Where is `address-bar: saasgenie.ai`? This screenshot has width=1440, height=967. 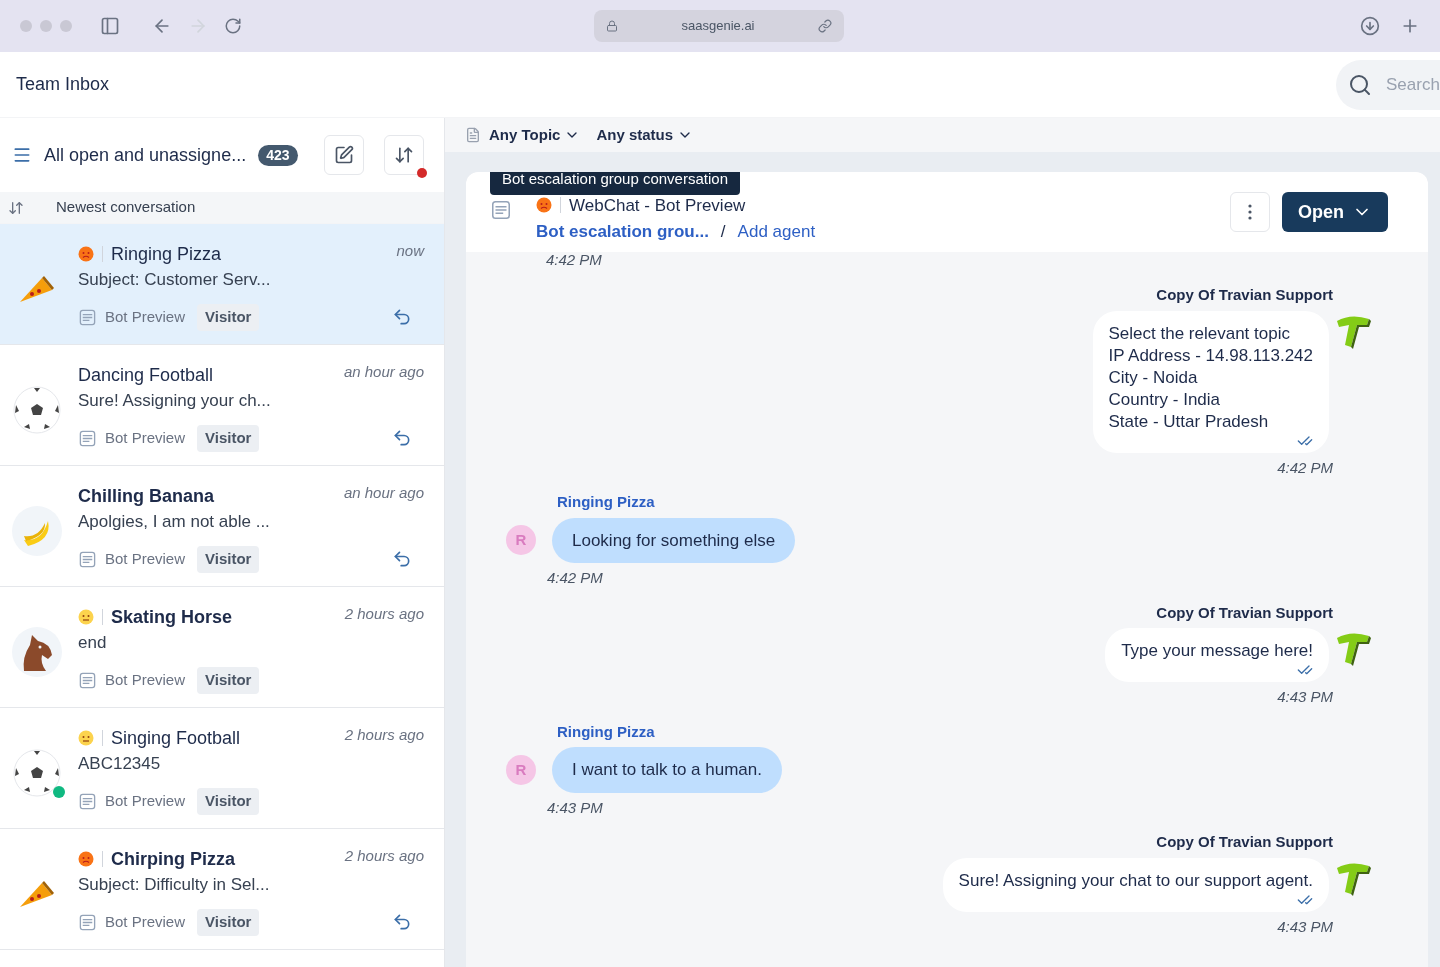 address-bar: saasgenie.ai is located at coordinates (719, 26).